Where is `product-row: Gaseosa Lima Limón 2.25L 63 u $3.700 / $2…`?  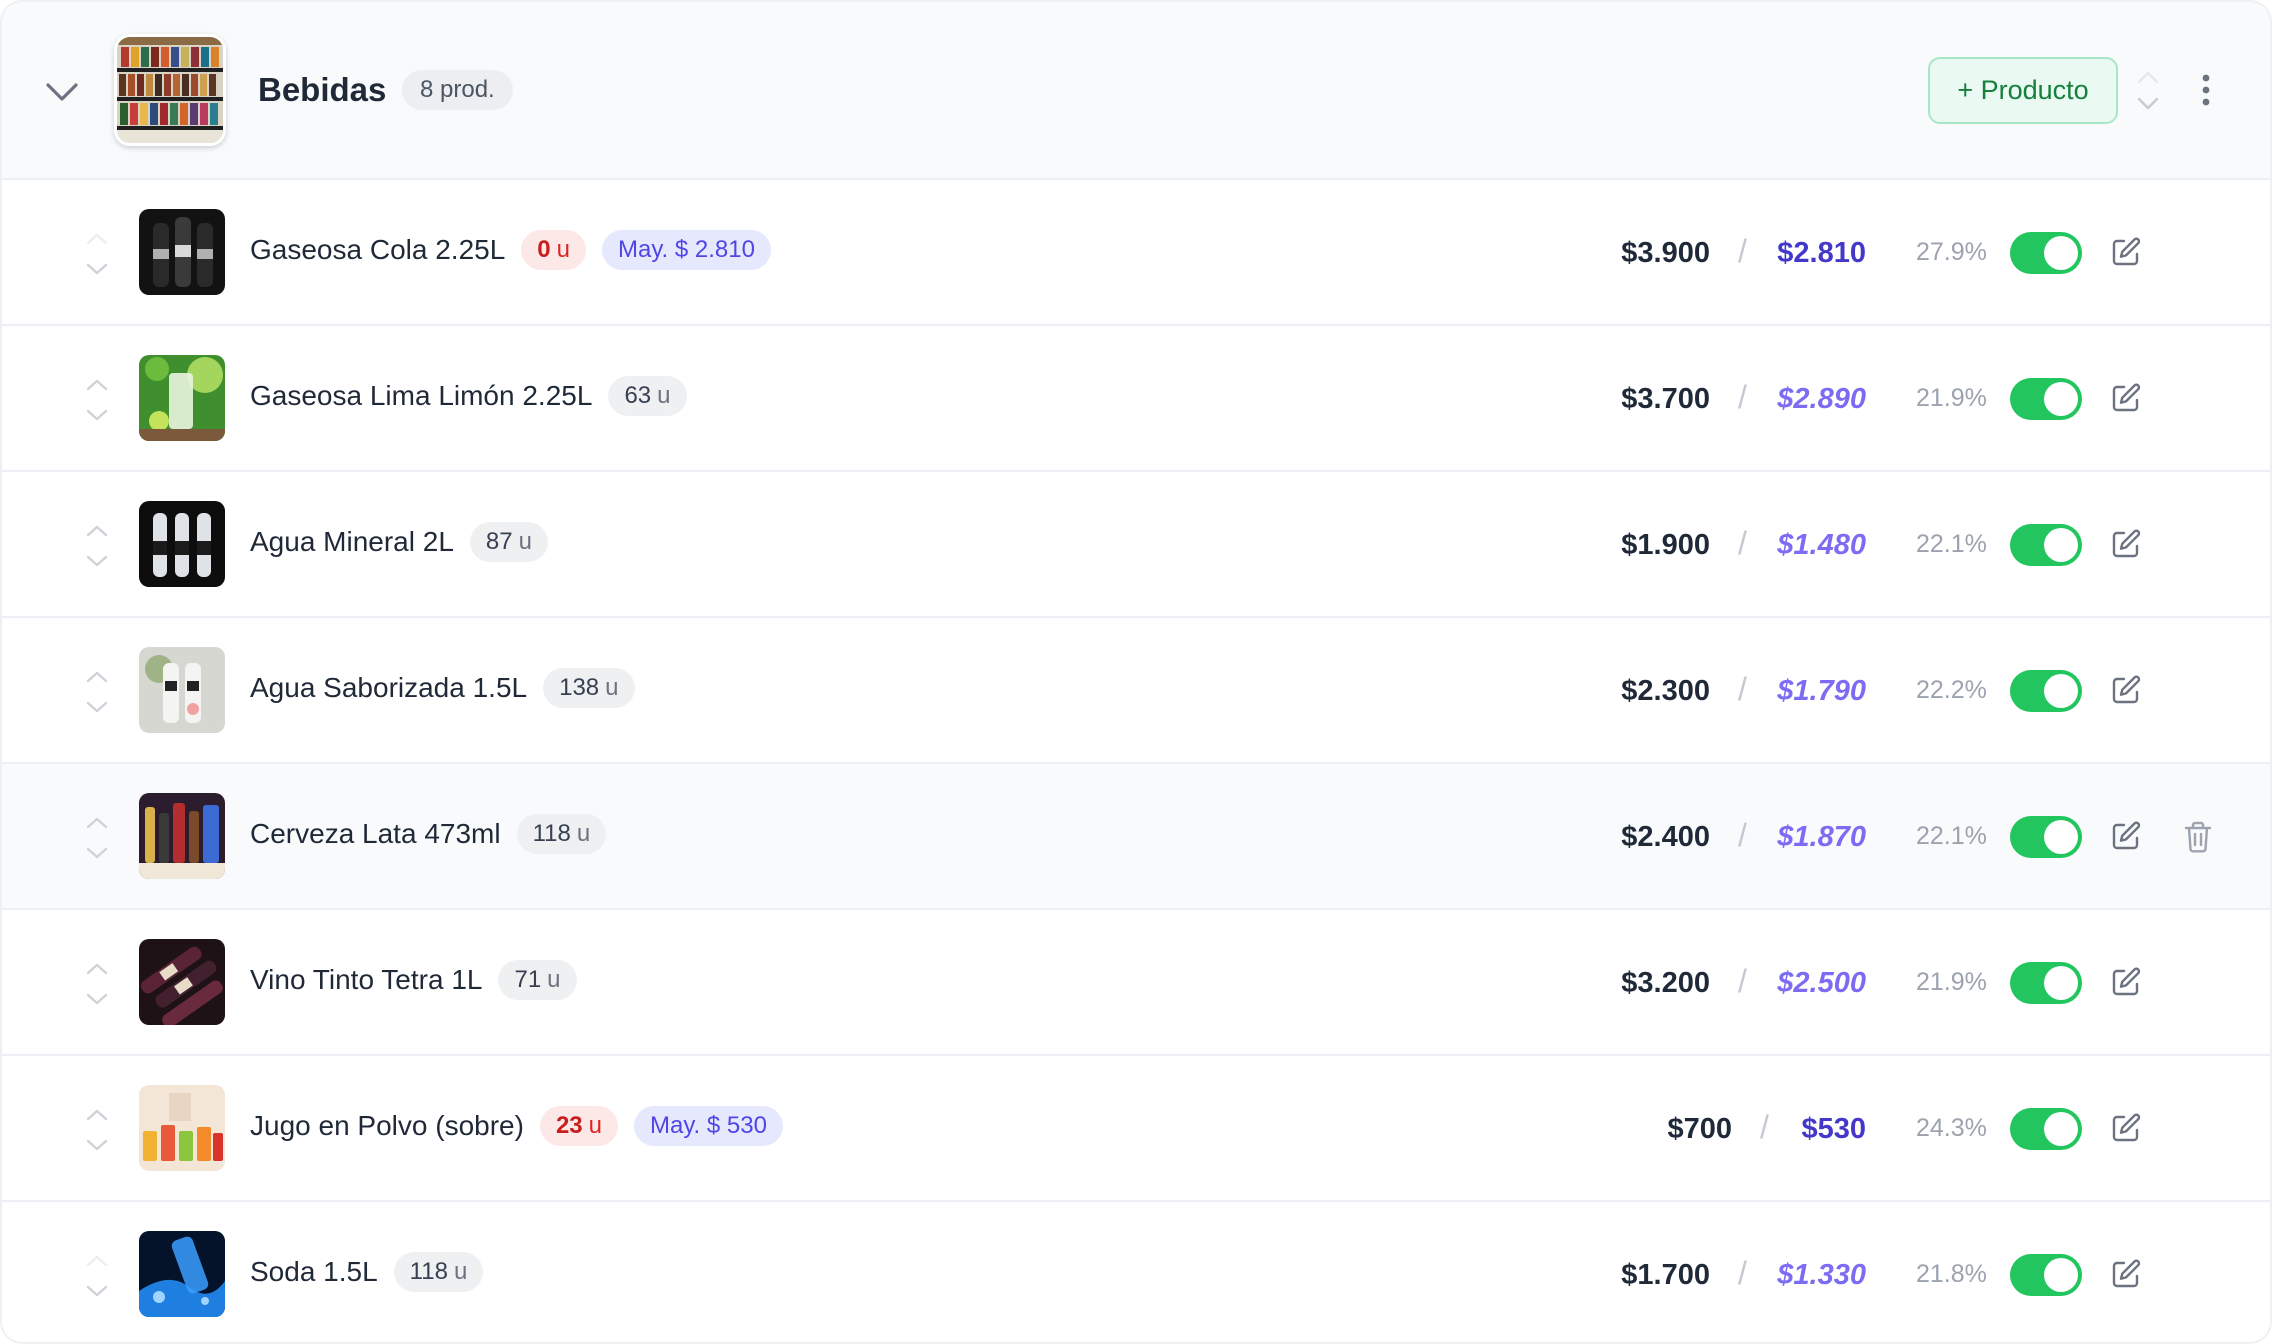 product-row: Gaseosa Lima Limón 2.25L 63 u $3.700 / $2… is located at coordinates (1136, 399).